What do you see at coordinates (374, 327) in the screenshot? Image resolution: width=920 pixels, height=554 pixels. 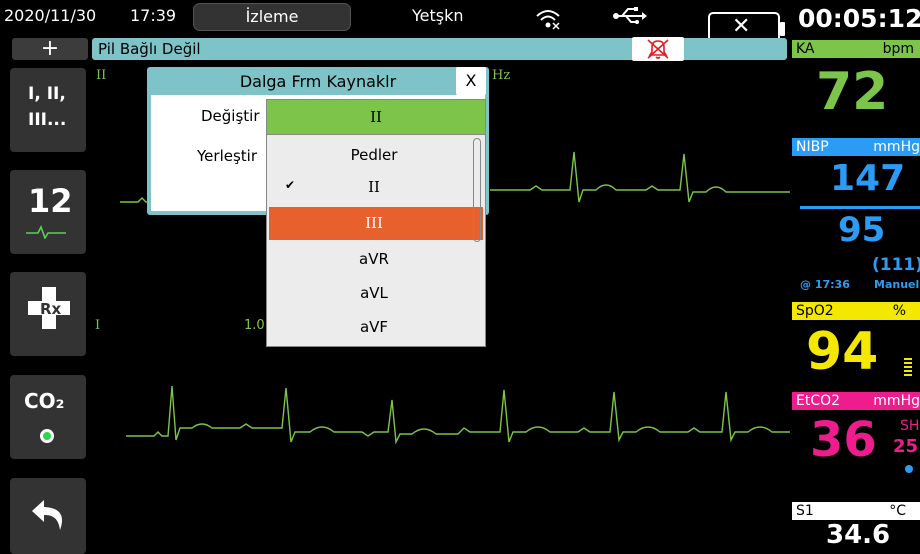 I see `option-avf: aVF` at bounding box center [374, 327].